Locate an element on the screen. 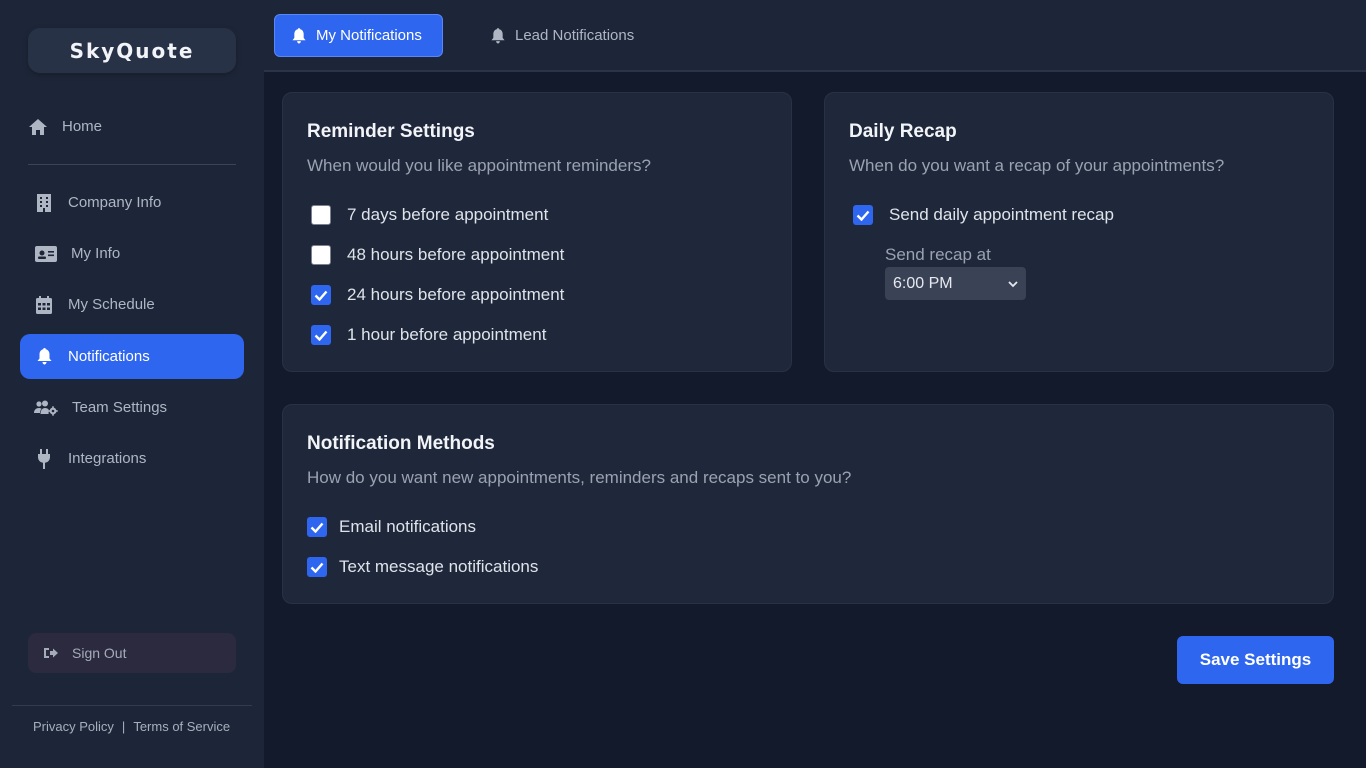 The image size is (1366, 768). option-label: 1 hour before appointment is located at coordinates (447, 334).